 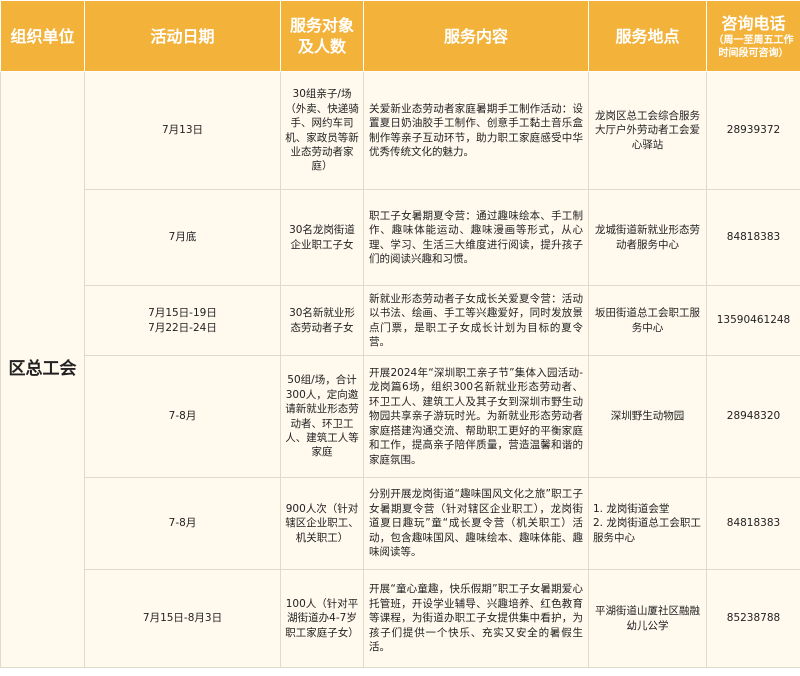 I want to click on date-cell: 7月13日, so click(x=182, y=130).